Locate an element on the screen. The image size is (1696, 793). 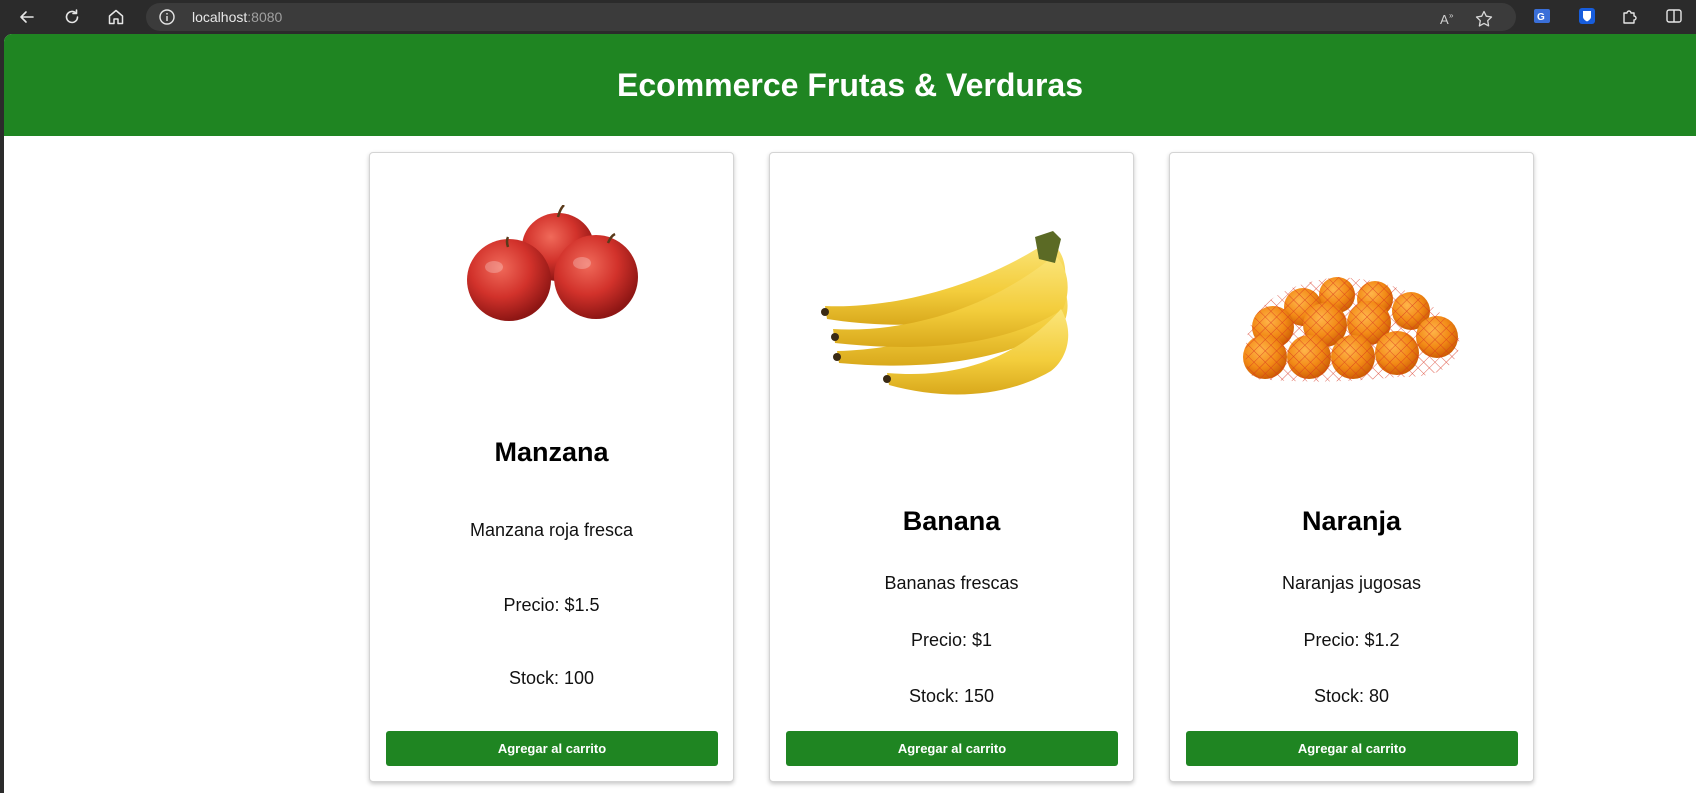
product-description: Manzana roja fresca is located at coordinates (551, 530).